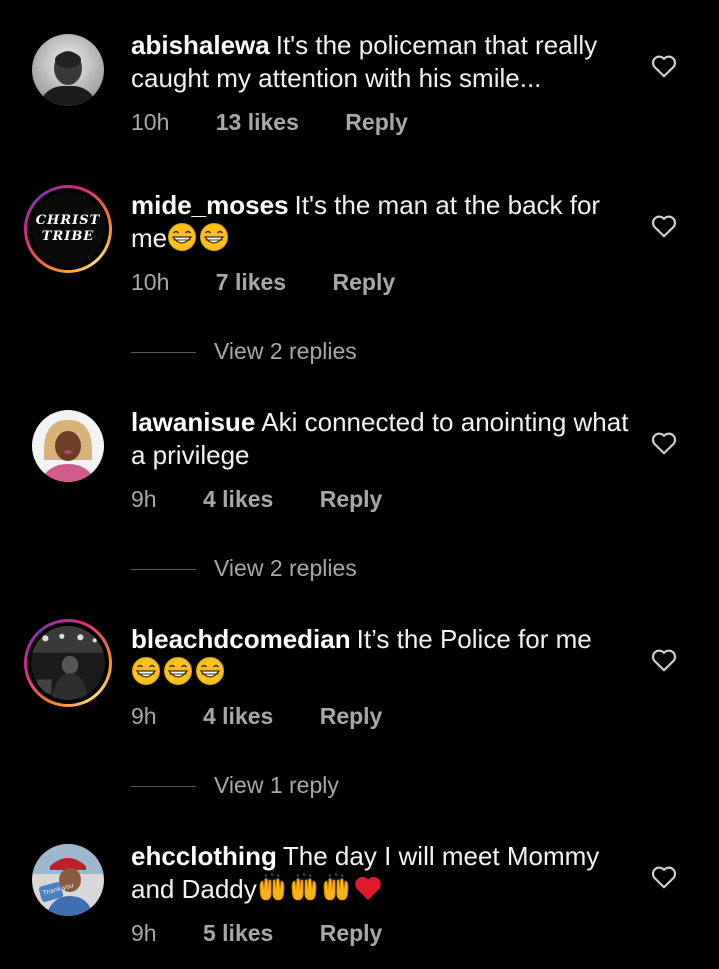  I want to click on avatar: Thank you, so click(68, 880).